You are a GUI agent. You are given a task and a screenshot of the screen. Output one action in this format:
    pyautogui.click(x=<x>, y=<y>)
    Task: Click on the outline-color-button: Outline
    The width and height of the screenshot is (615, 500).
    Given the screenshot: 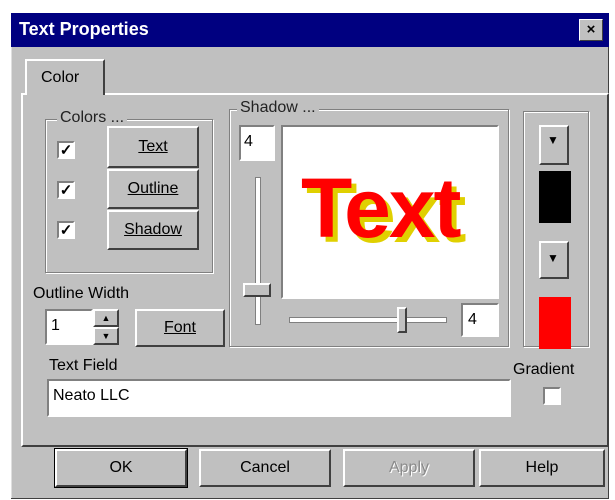 What is the action you would take?
    pyautogui.click(x=153, y=189)
    